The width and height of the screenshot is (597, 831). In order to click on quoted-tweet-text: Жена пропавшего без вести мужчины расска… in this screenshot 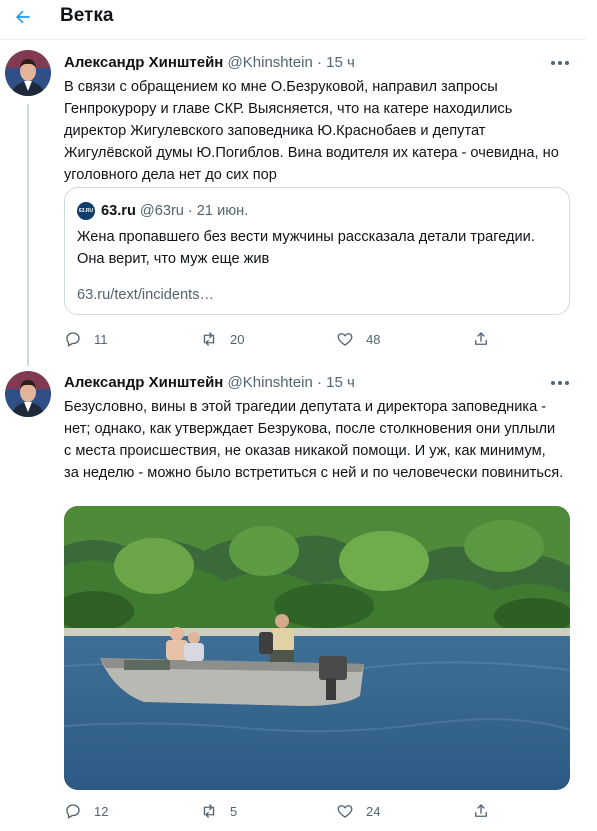, I will do `click(306, 248)`.